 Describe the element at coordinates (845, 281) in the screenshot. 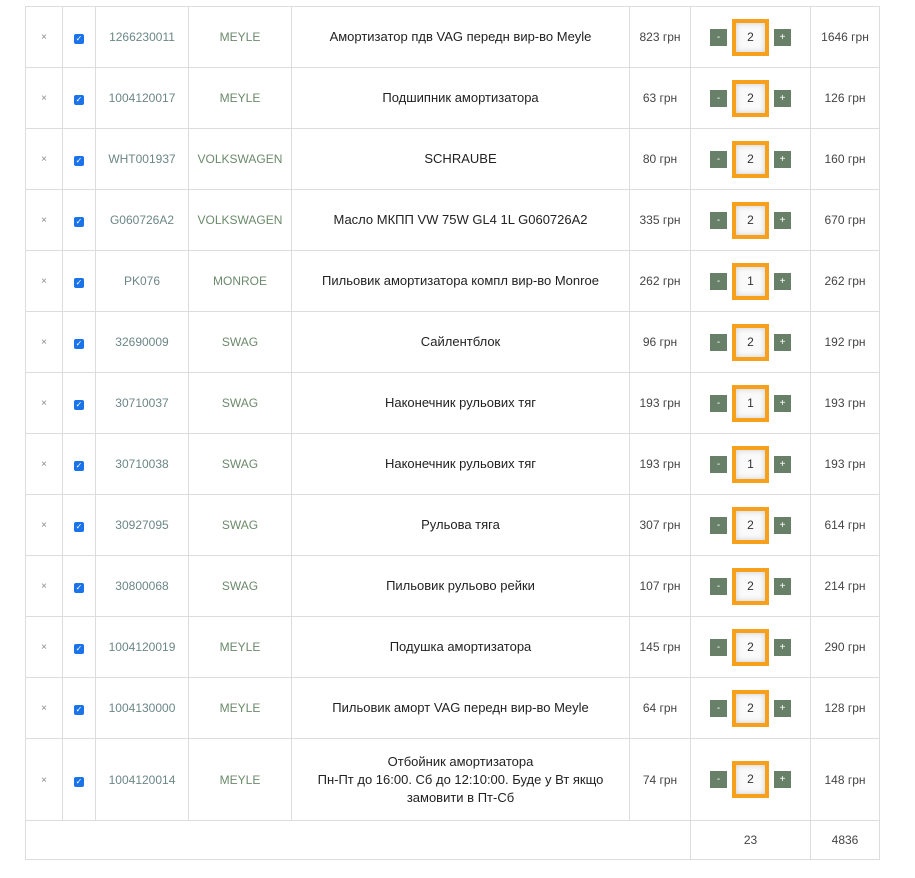

I see `line-total: 262 грн` at that location.